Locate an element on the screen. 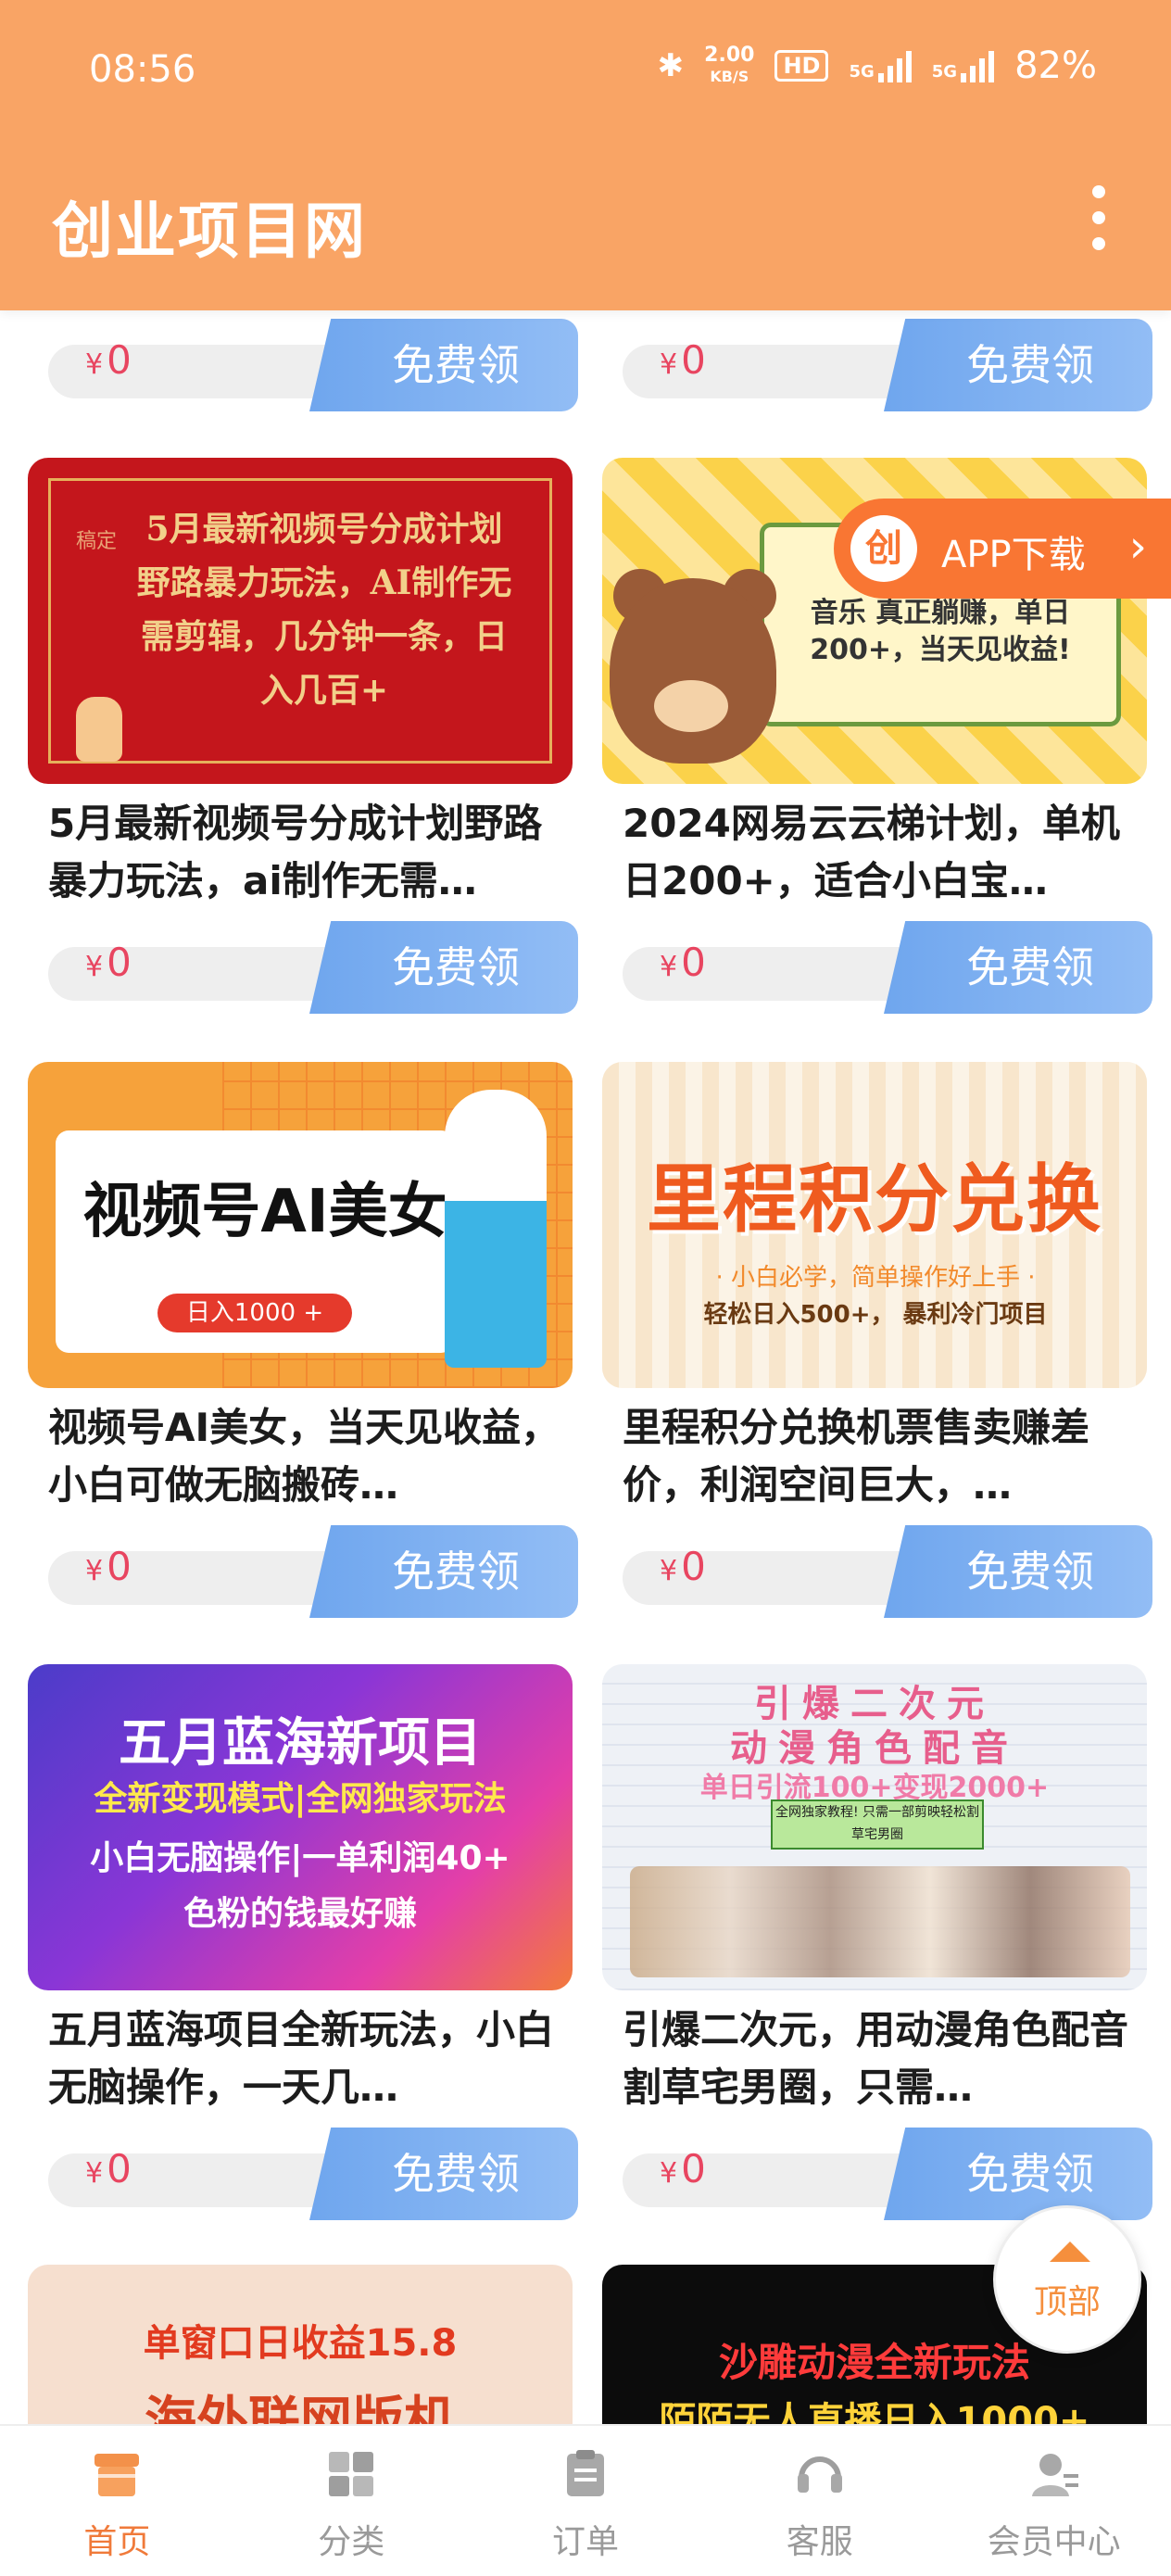 This screenshot has height=2576, width=1171. app-download-label: APP下载 is located at coordinates (1014, 555).